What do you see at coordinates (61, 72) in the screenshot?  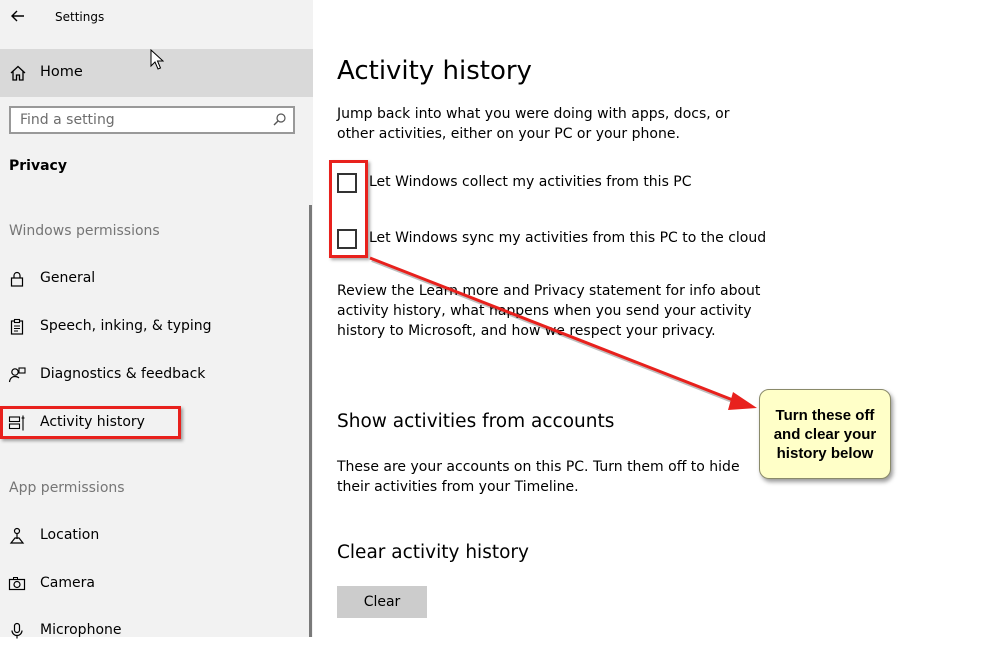 I see `home-label: Home` at bounding box center [61, 72].